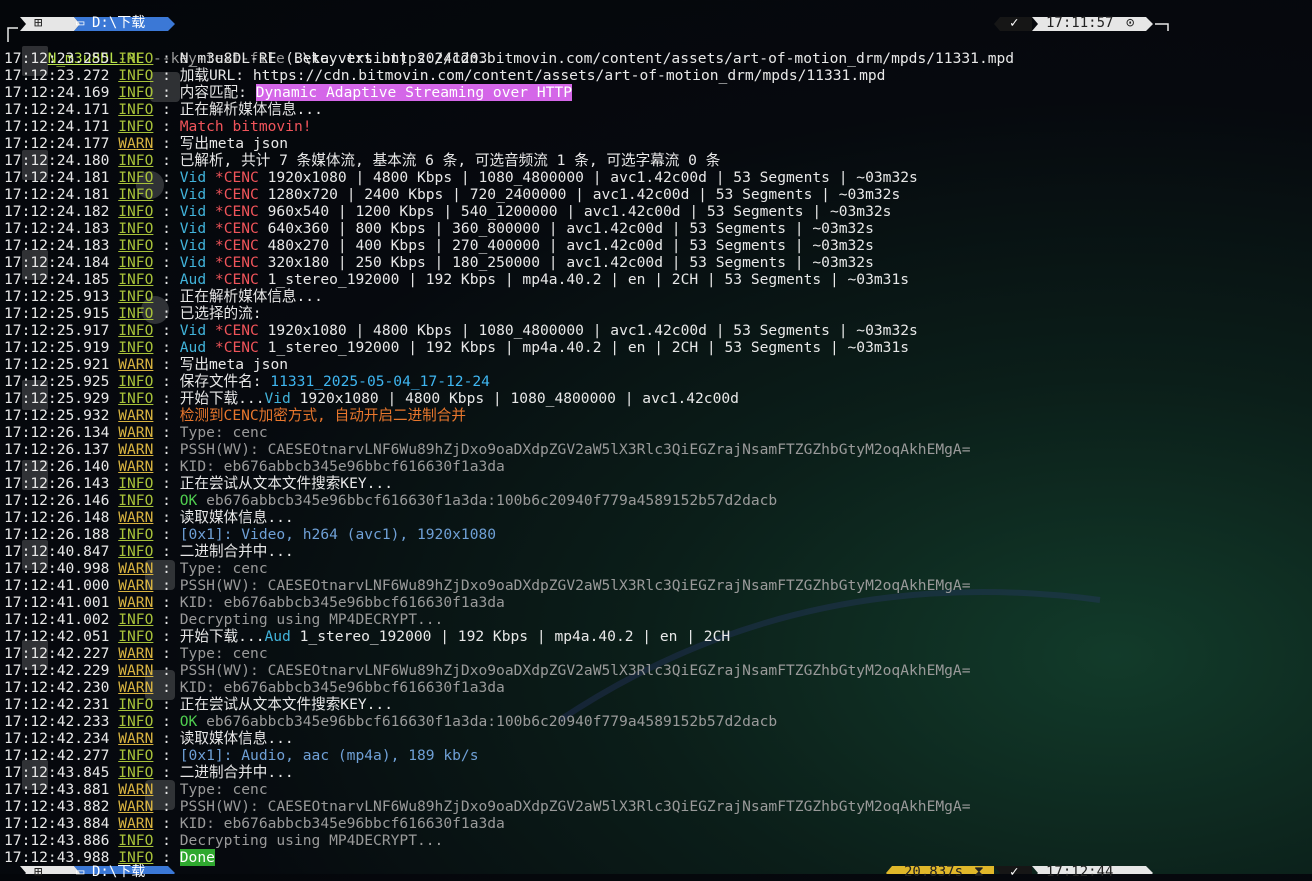 Image resolution: width=1312 pixels, height=881 pixels. What do you see at coordinates (57, 551) in the screenshot?
I see `log-timestamp: 17:12:40.847` at bounding box center [57, 551].